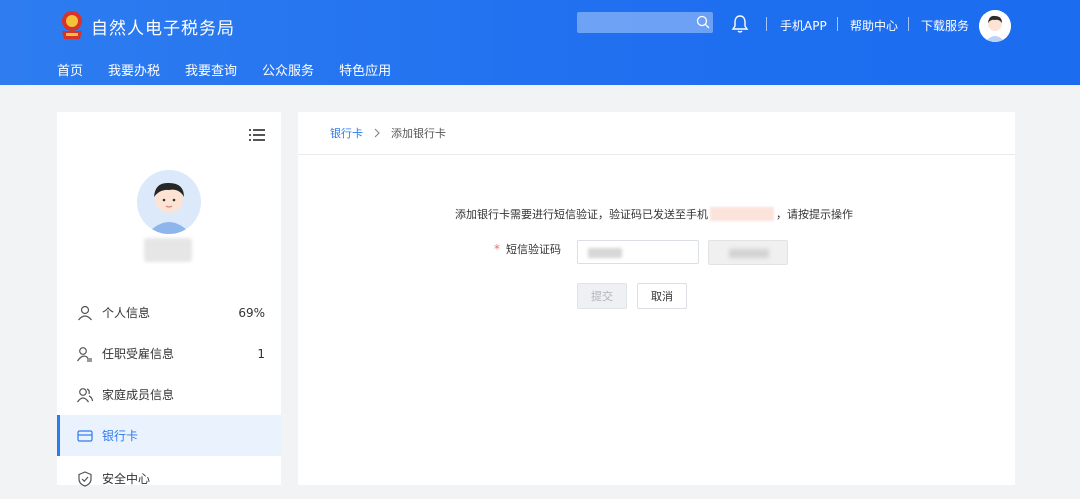 This screenshot has height=499, width=1080. I want to click on sms-code-row: * 短信验证码, so click(532, 249).